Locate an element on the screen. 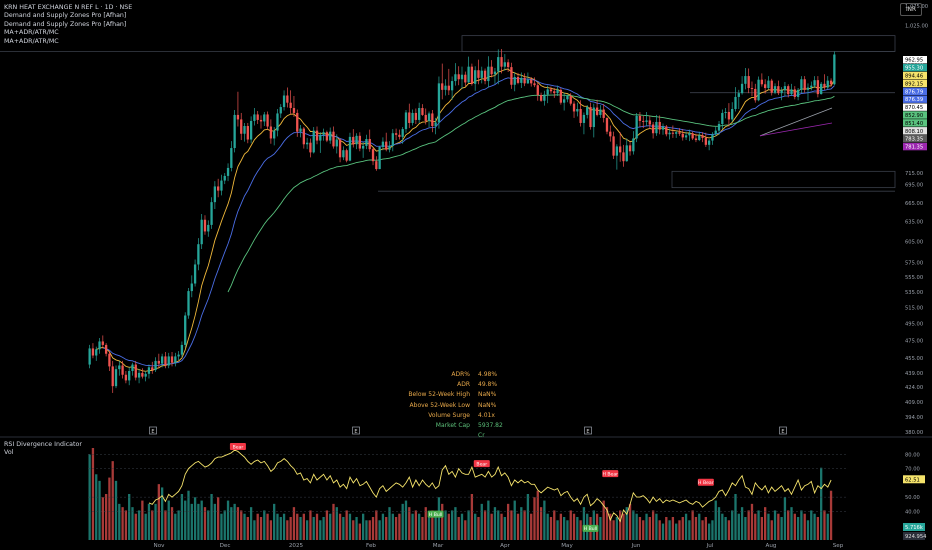 This screenshot has width=932, height=550. volume-bars is located at coordinates (460, 494).